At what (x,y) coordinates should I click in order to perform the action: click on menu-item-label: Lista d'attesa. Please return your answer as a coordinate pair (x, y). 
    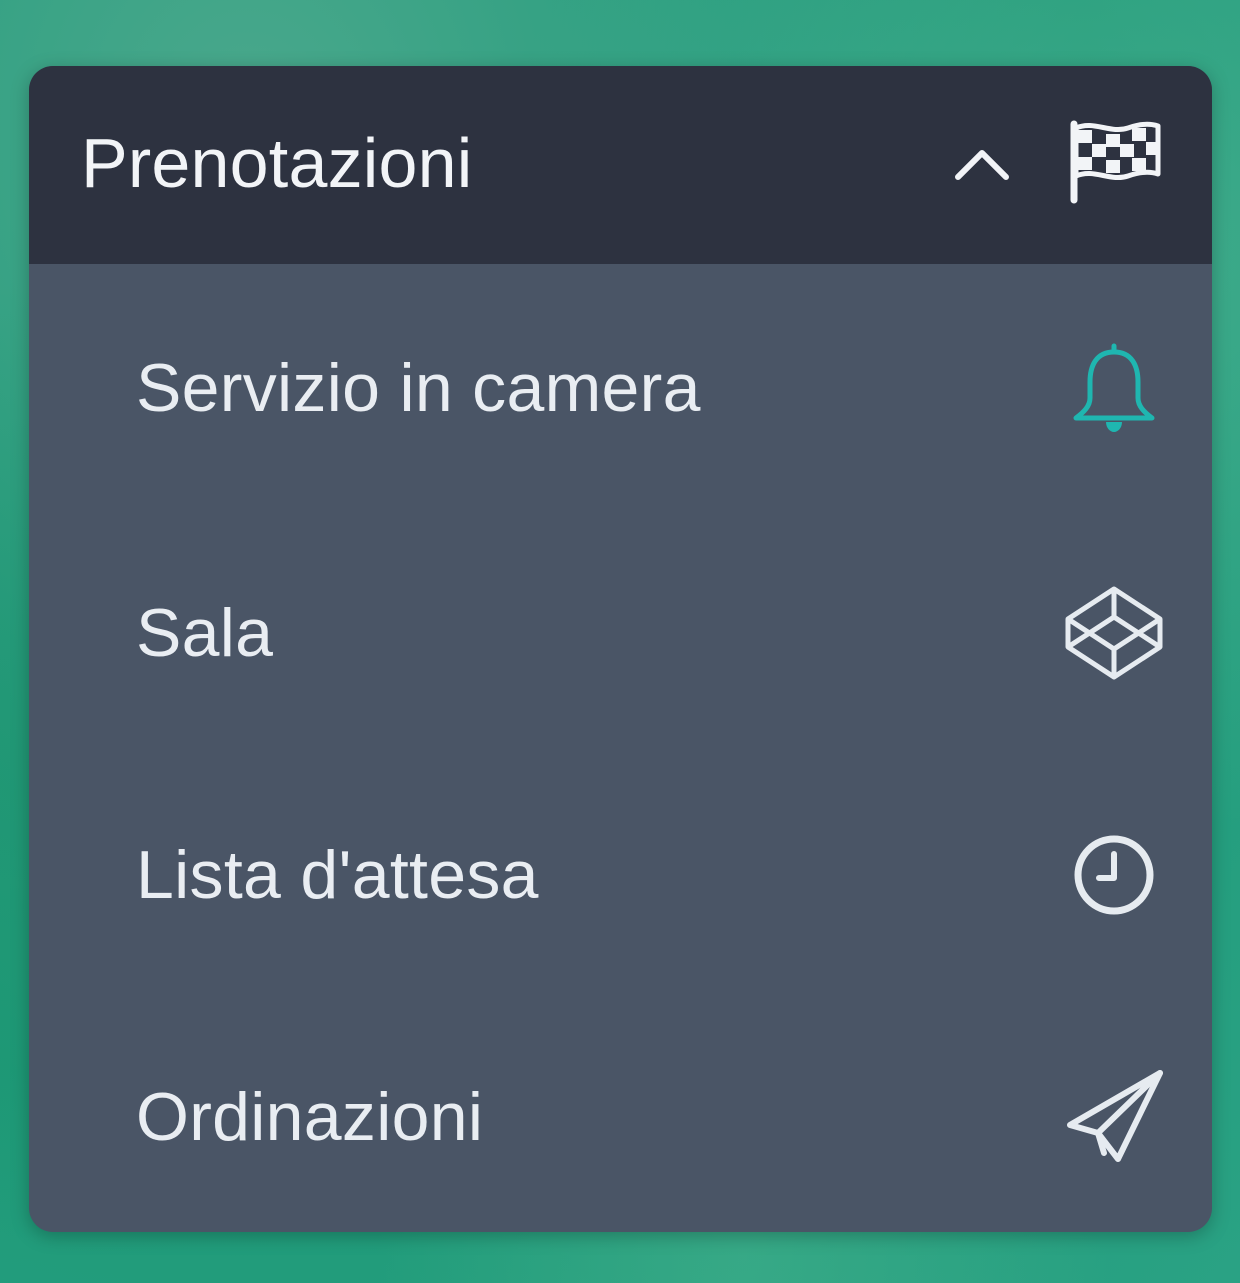
    Looking at the image, I should click on (337, 875).